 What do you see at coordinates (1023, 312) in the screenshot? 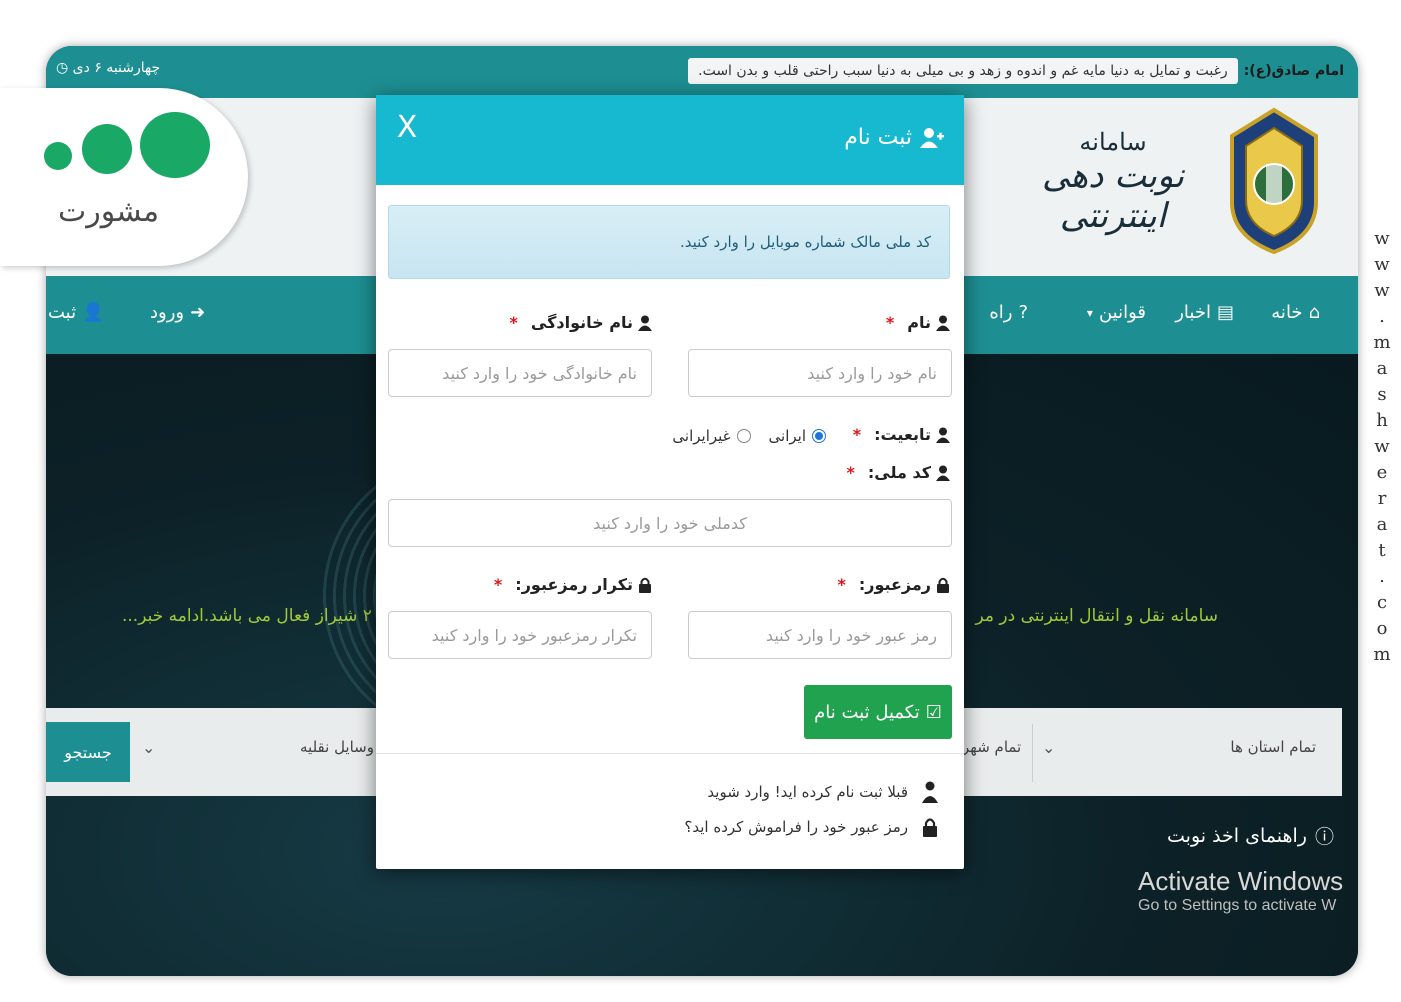
I see `question-icon: ?` at bounding box center [1023, 312].